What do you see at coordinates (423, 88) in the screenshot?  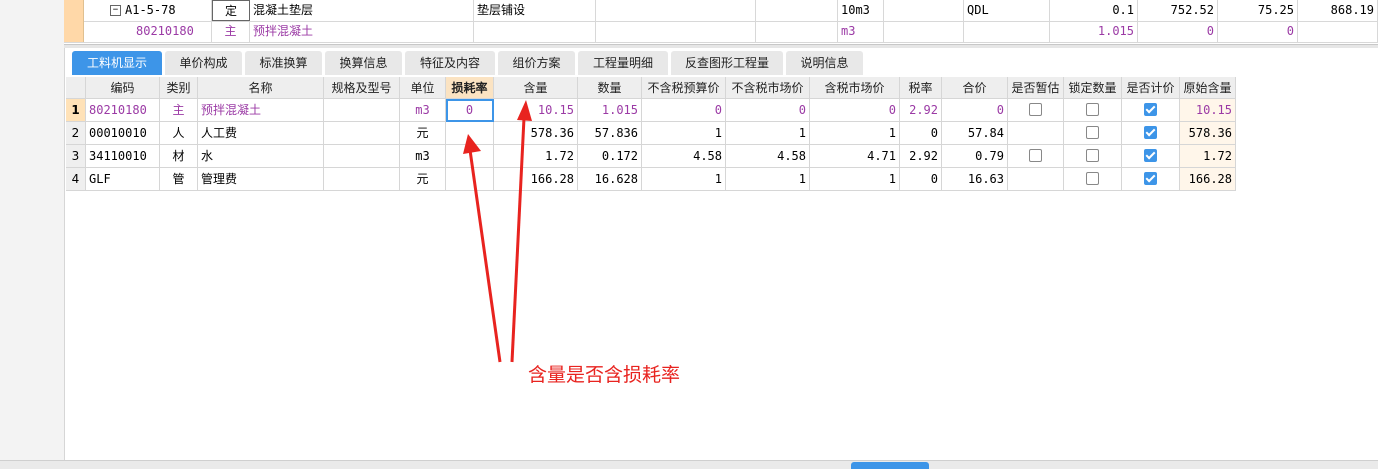 I see `header-unit: 单位` at bounding box center [423, 88].